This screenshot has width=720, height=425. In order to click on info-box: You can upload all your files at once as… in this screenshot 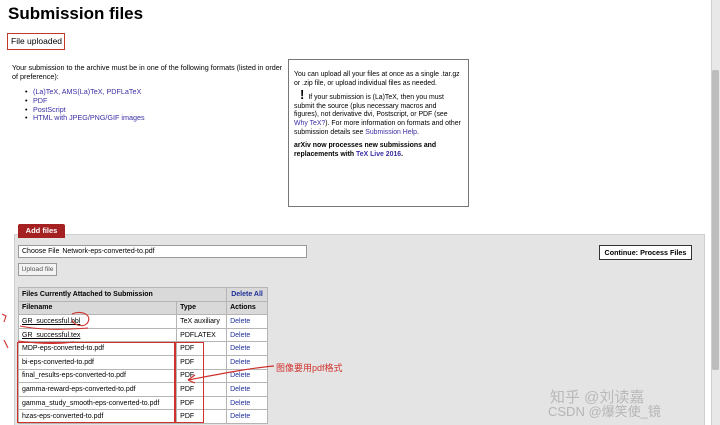, I will do `click(378, 133)`.